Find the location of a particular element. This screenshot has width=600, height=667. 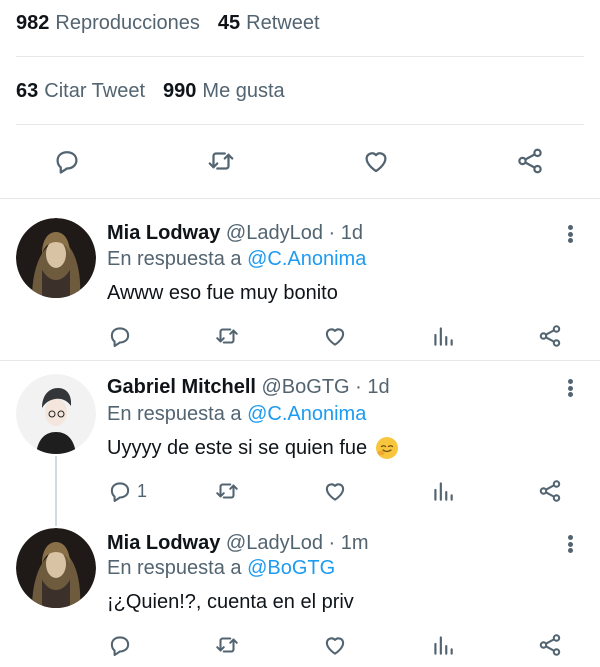

tweet-text: Uyyyy de este si se quien fue is located at coordinates (253, 448).